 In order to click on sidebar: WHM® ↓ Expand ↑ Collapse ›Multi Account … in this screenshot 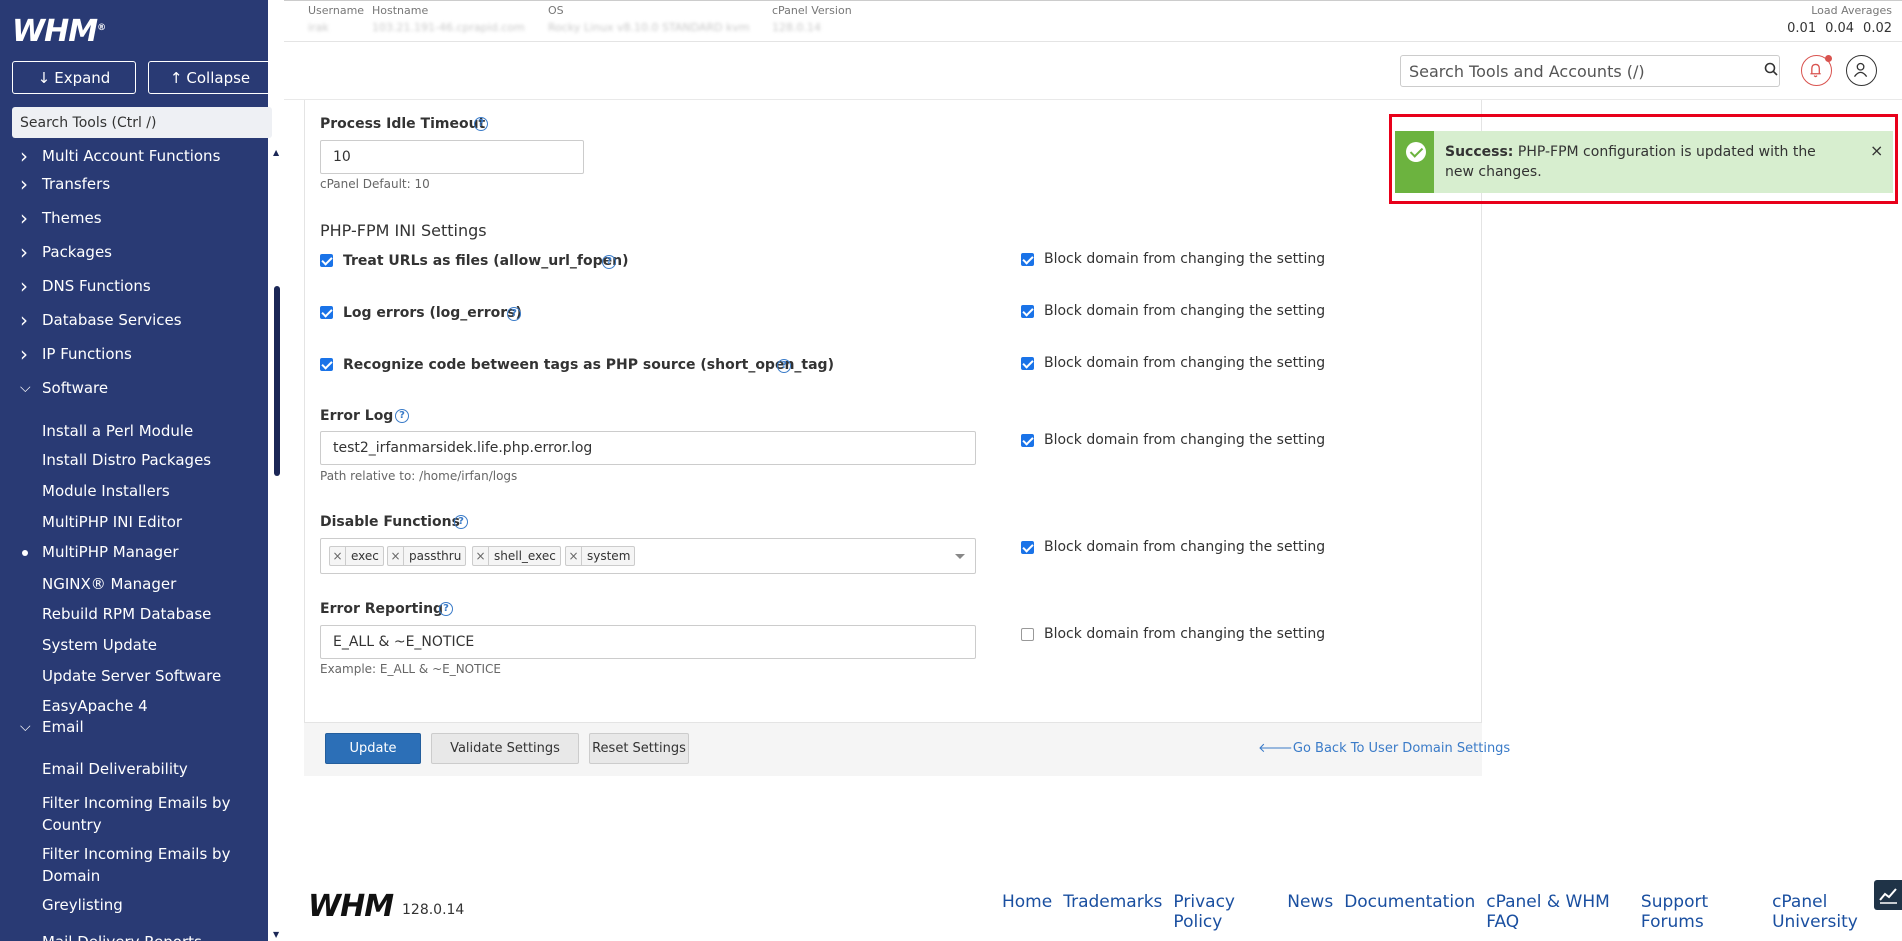, I will do `click(136, 470)`.